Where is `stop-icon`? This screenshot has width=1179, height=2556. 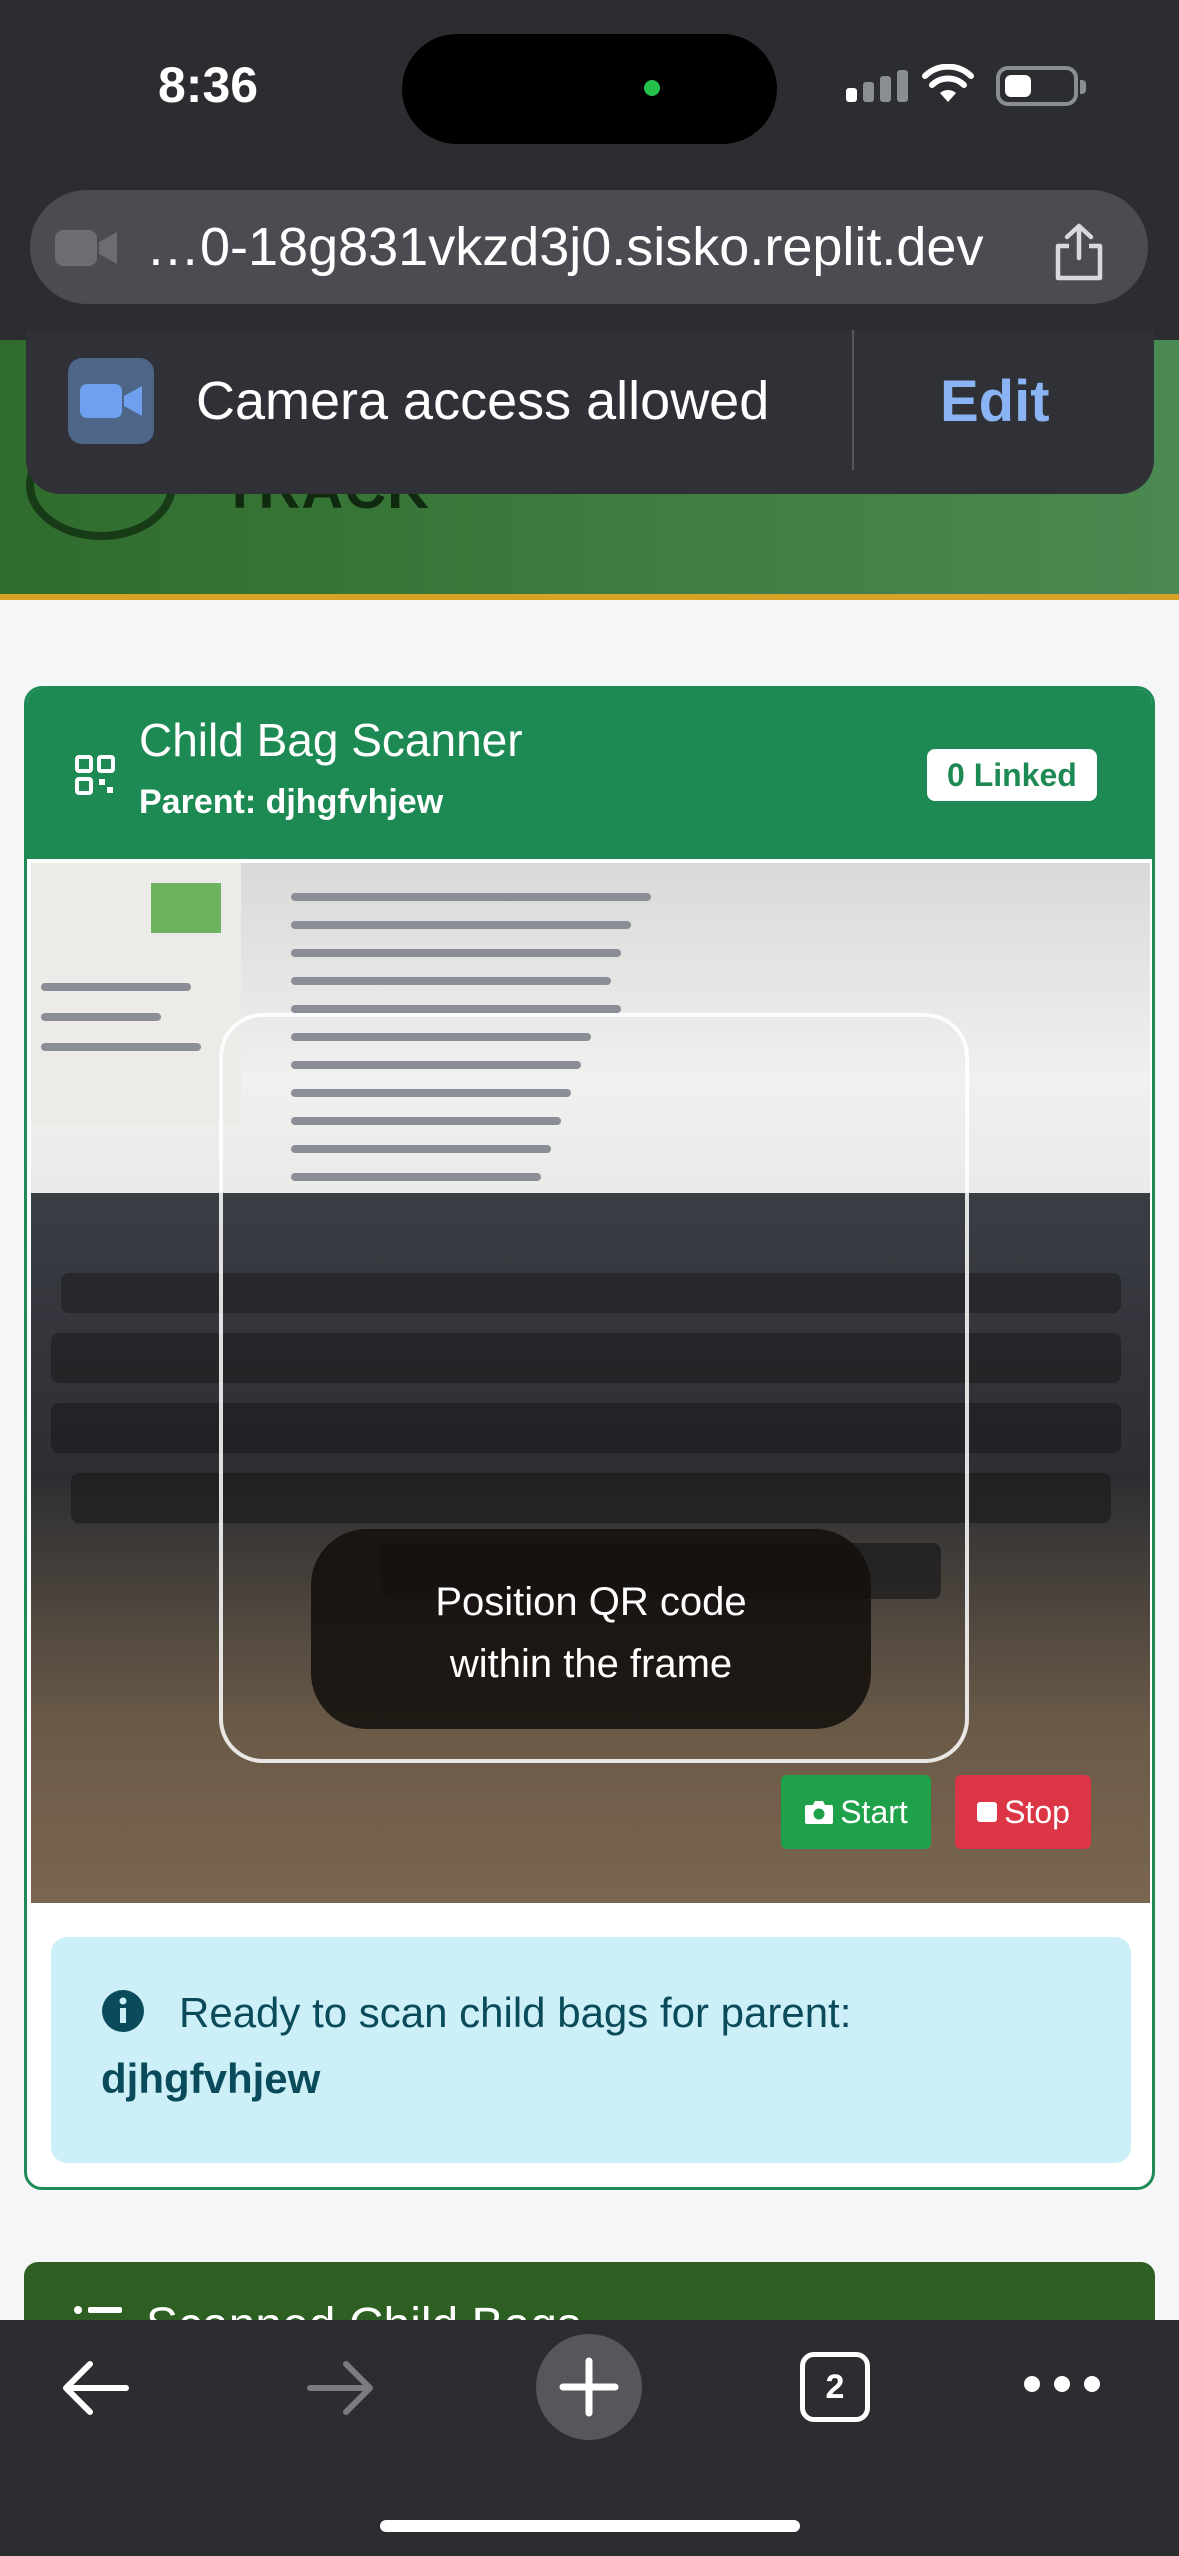
stop-icon is located at coordinates (987, 1812).